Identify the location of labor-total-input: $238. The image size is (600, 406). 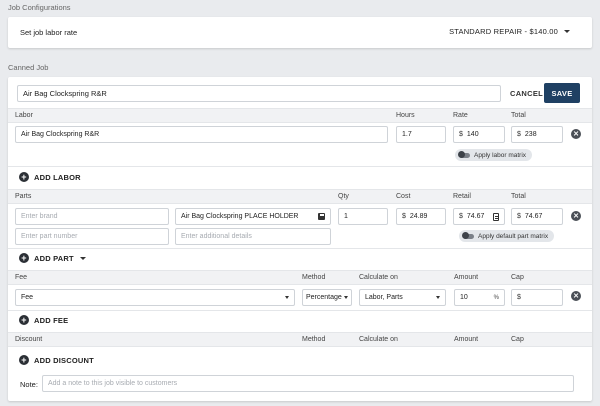
(537, 134).